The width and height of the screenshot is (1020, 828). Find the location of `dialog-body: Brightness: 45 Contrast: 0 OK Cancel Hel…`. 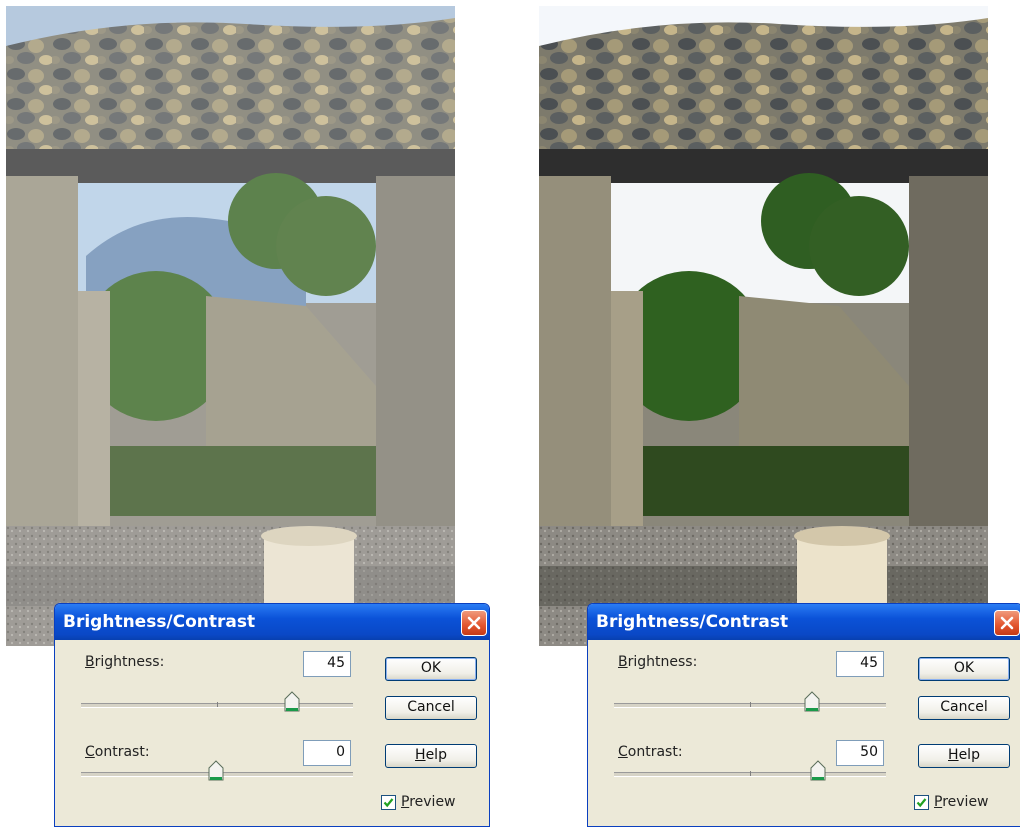

dialog-body: Brightness: 45 Contrast: 0 OK Cancel Hel… is located at coordinates (272, 733).